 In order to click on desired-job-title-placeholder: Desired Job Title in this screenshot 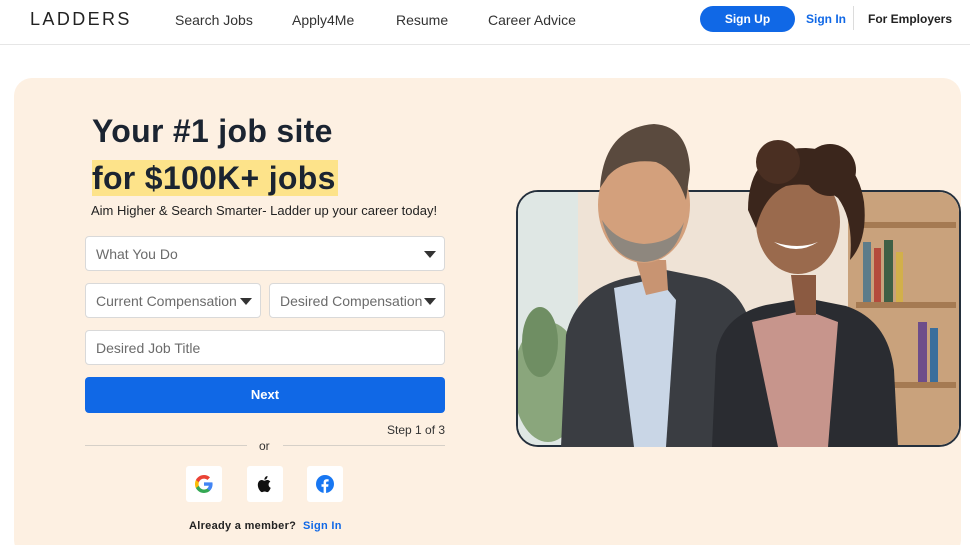, I will do `click(148, 348)`.